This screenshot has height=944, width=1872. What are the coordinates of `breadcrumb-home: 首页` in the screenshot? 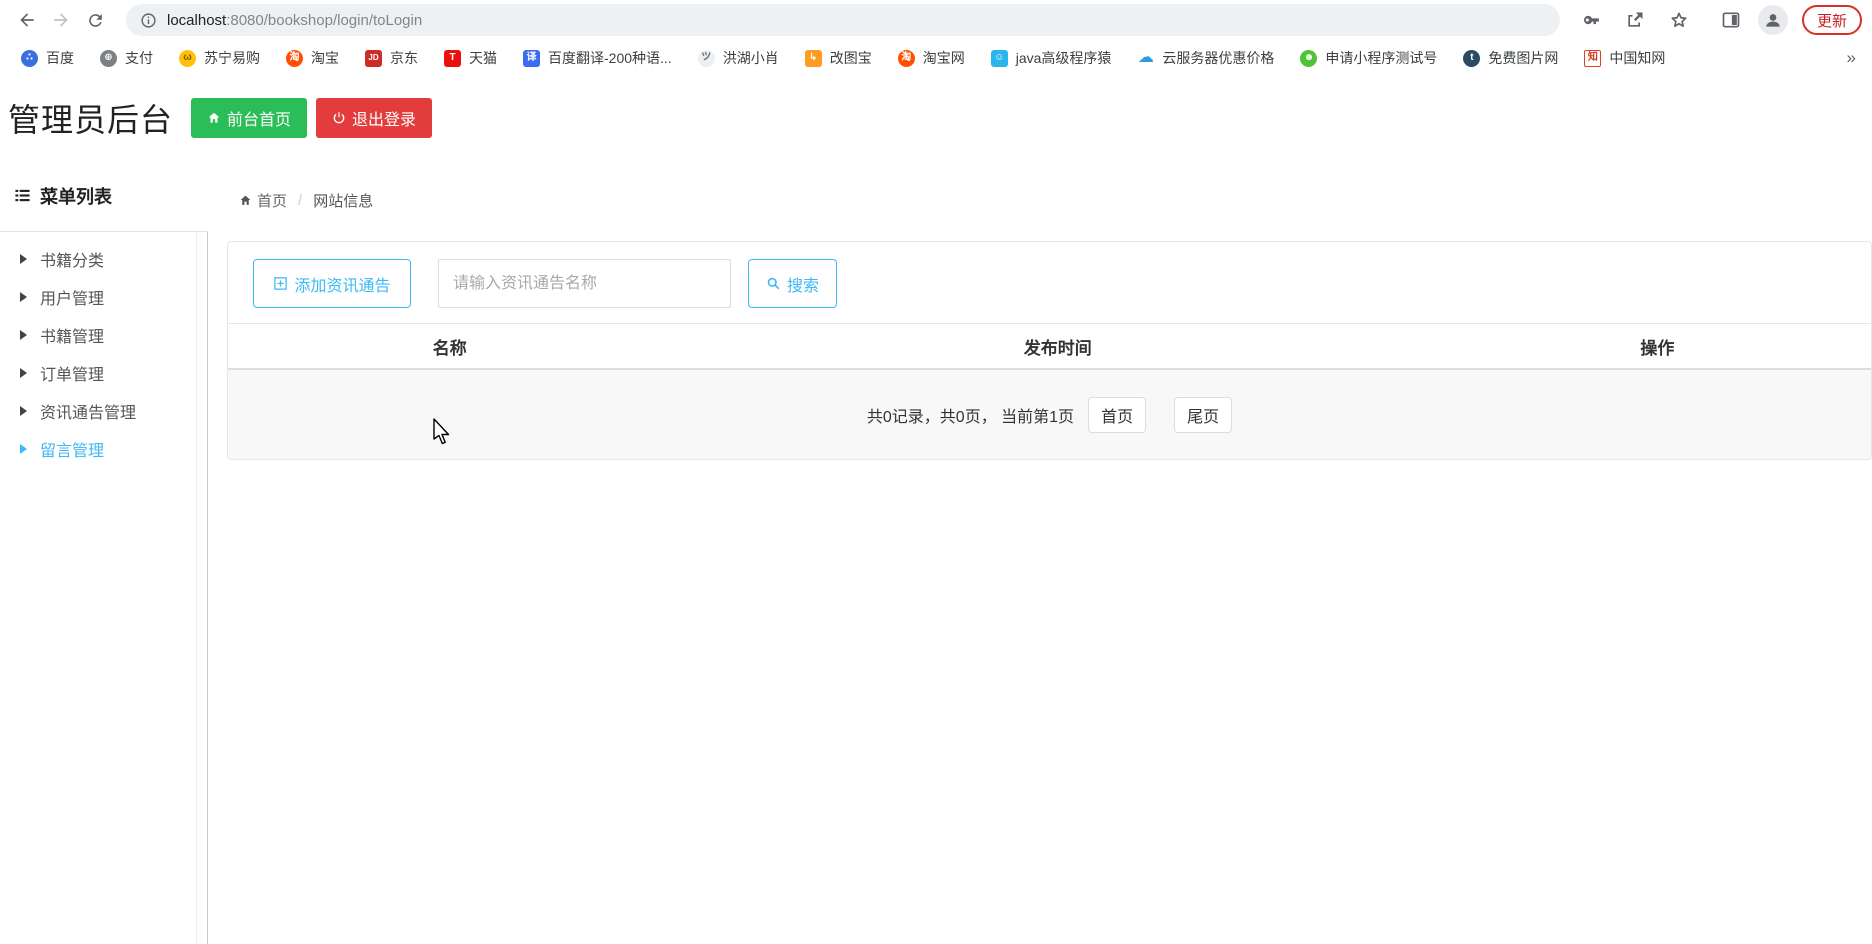 It's located at (263, 200).